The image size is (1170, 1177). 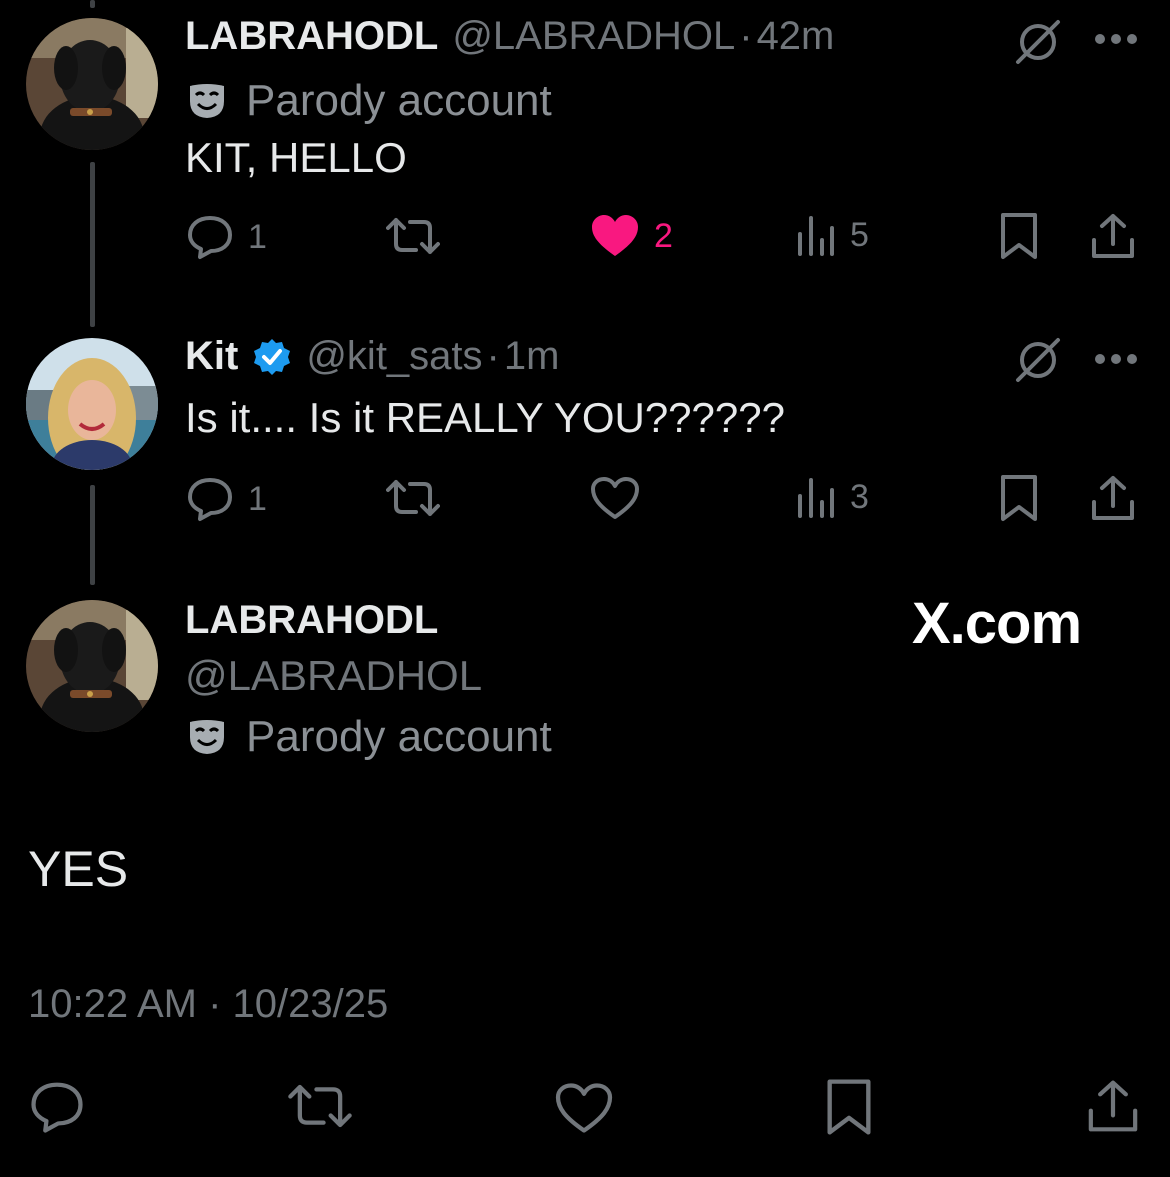 What do you see at coordinates (532, 356) in the screenshot?
I see `timestamp: 1m` at bounding box center [532, 356].